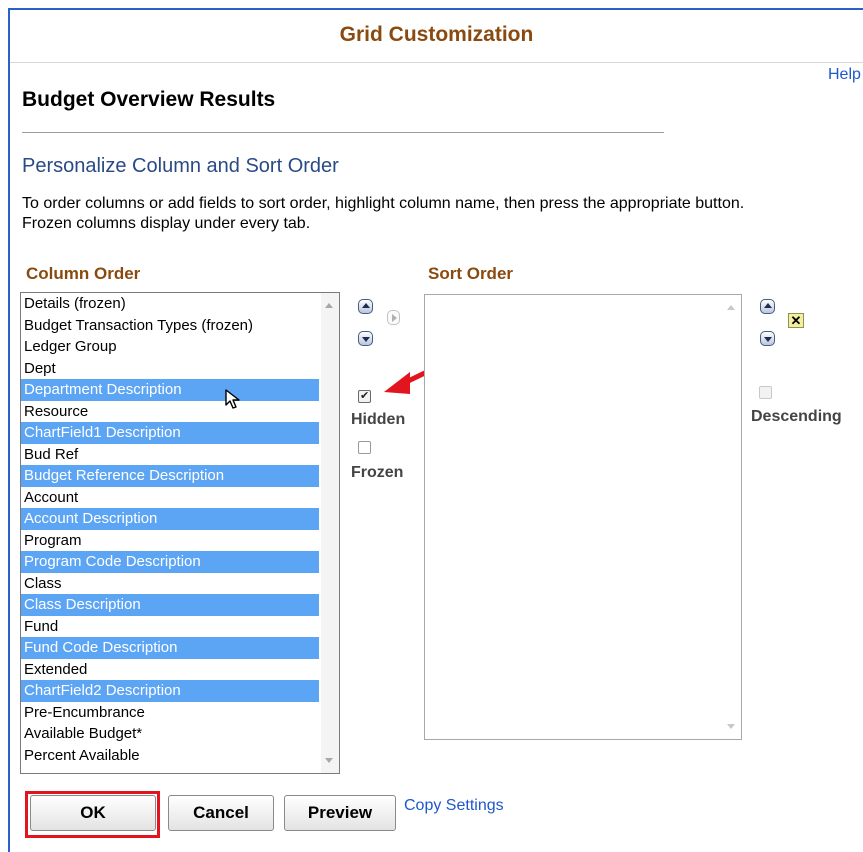 This screenshot has width=863, height=852. Describe the element at coordinates (170, 390) in the screenshot. I see `column-list-item: Department Description` at that location.